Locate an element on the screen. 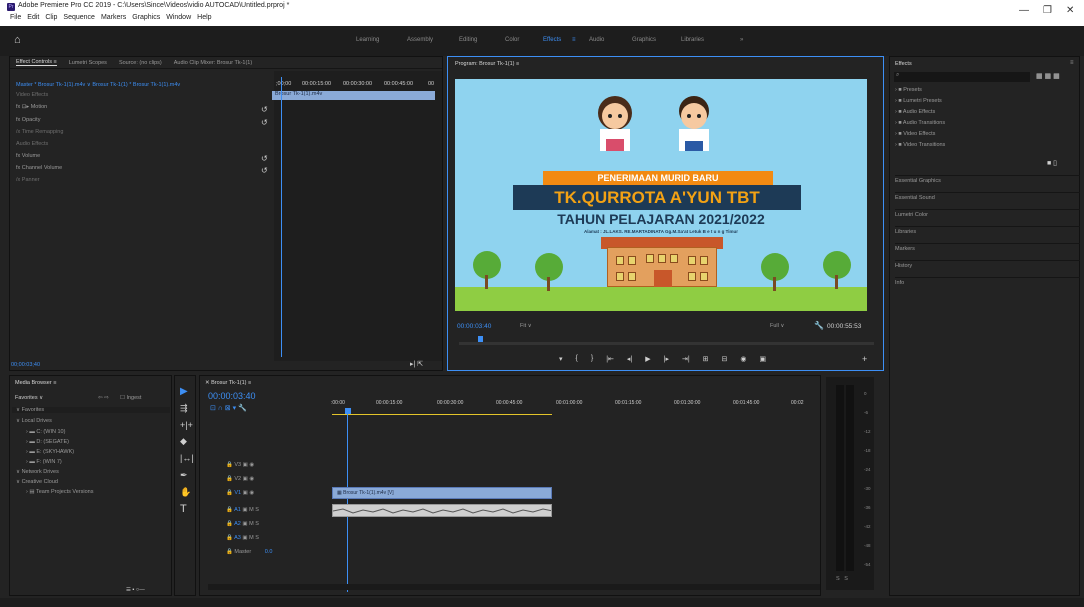 This screenshot has width=1084, height=607. nav-arrows-icon: ⇦ ⇨ is located at coordinates (103, 398).